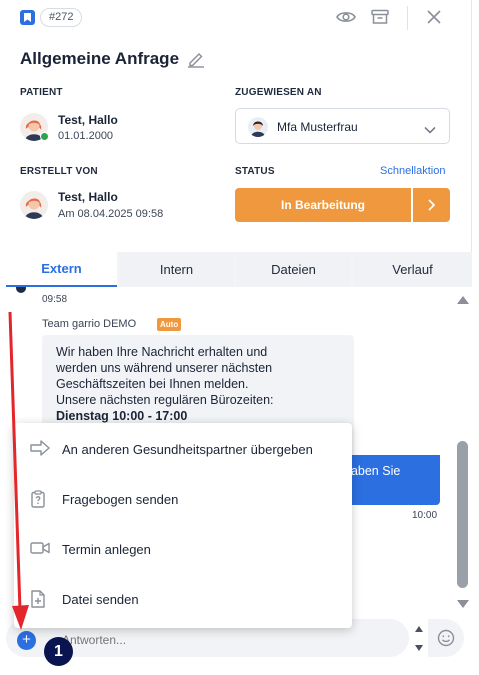  I want to click on message-sender: Team garrio DEMO, so click(89, 324).